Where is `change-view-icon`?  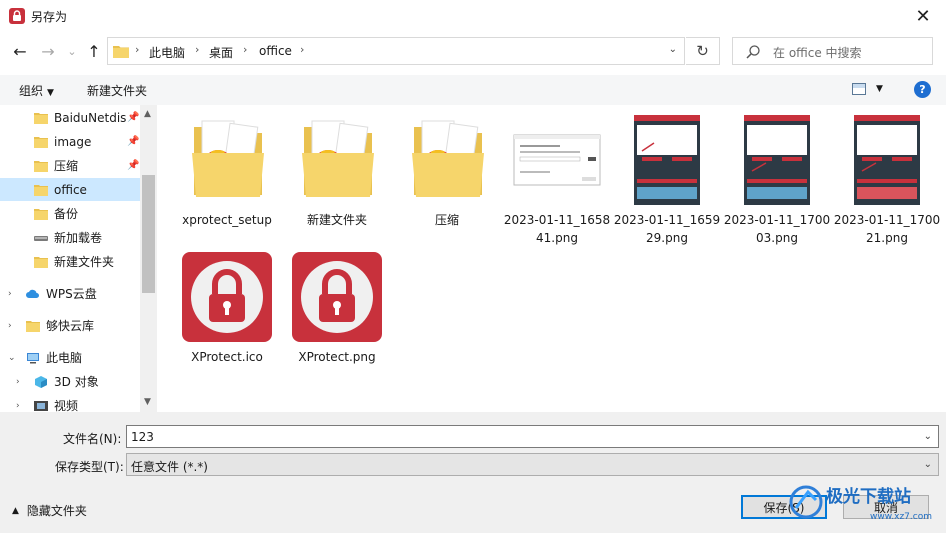
change-view-icon is located at coordinates (859, 89).